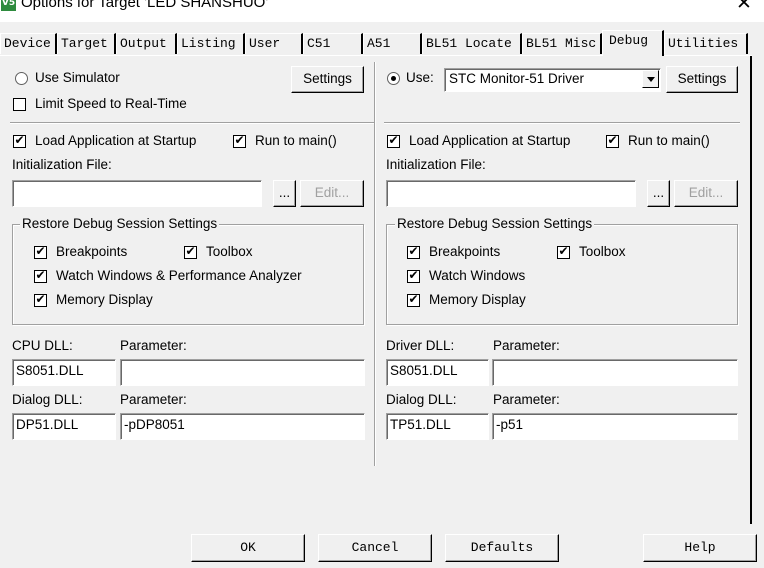  What do you see at coordinates (333, 43) in the screenshot?
I see `tab-c51: C51` at bounding box center [333, 43].